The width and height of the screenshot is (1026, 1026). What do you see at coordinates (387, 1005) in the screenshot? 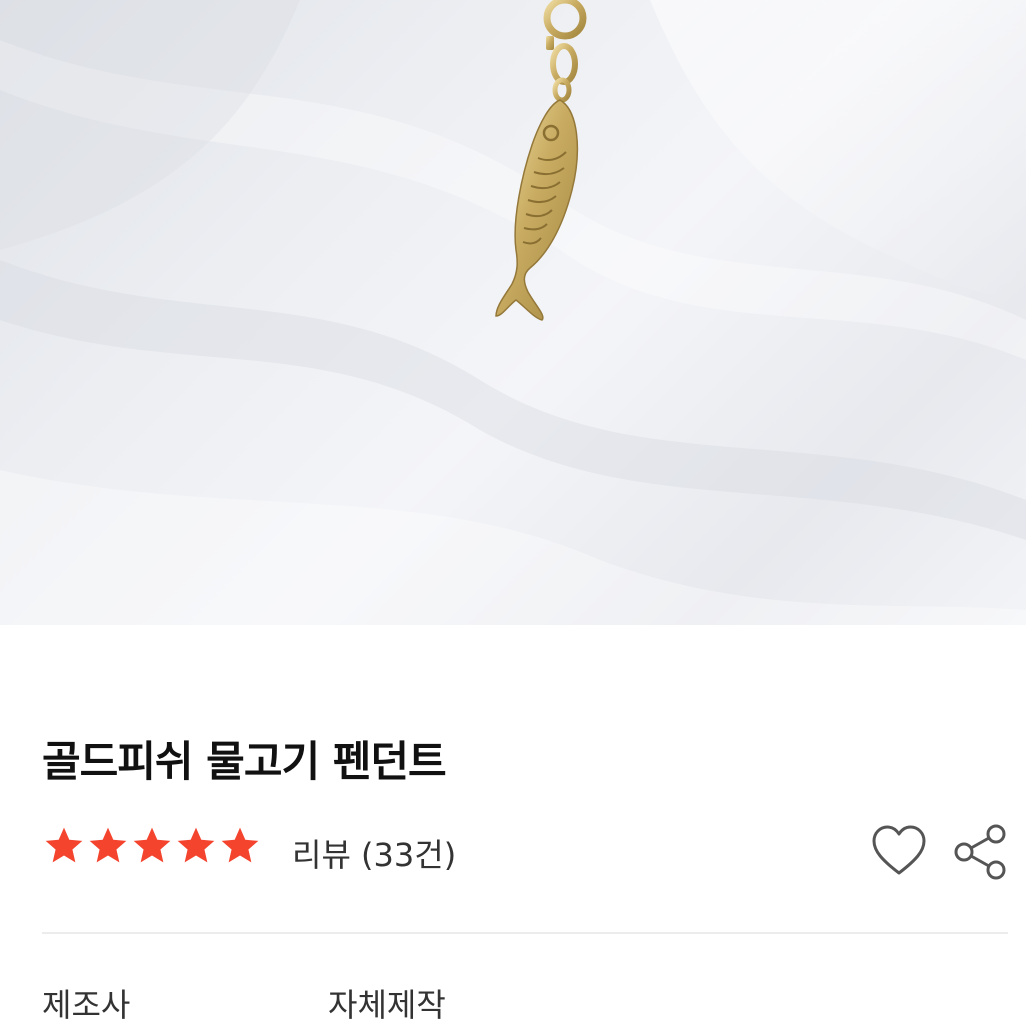
I see `spec-value: 자체제작` at bounding box center [387, 1005].